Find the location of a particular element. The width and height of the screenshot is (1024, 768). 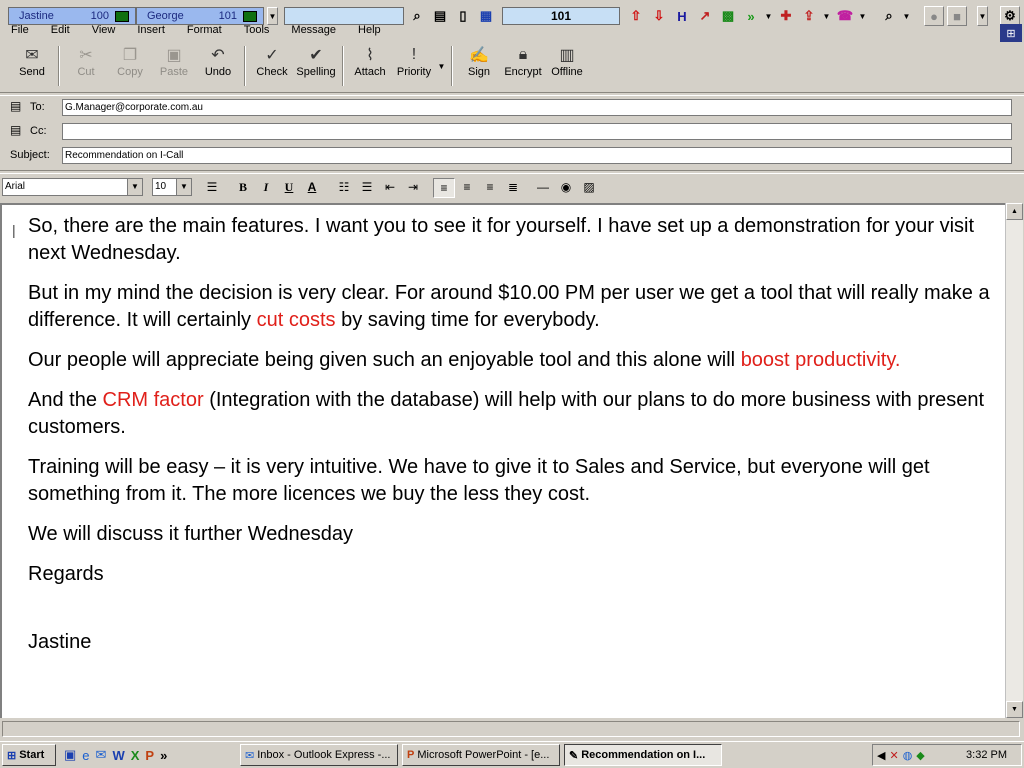

settings-icon: ⚙ is located at coordinates (1010, 16).